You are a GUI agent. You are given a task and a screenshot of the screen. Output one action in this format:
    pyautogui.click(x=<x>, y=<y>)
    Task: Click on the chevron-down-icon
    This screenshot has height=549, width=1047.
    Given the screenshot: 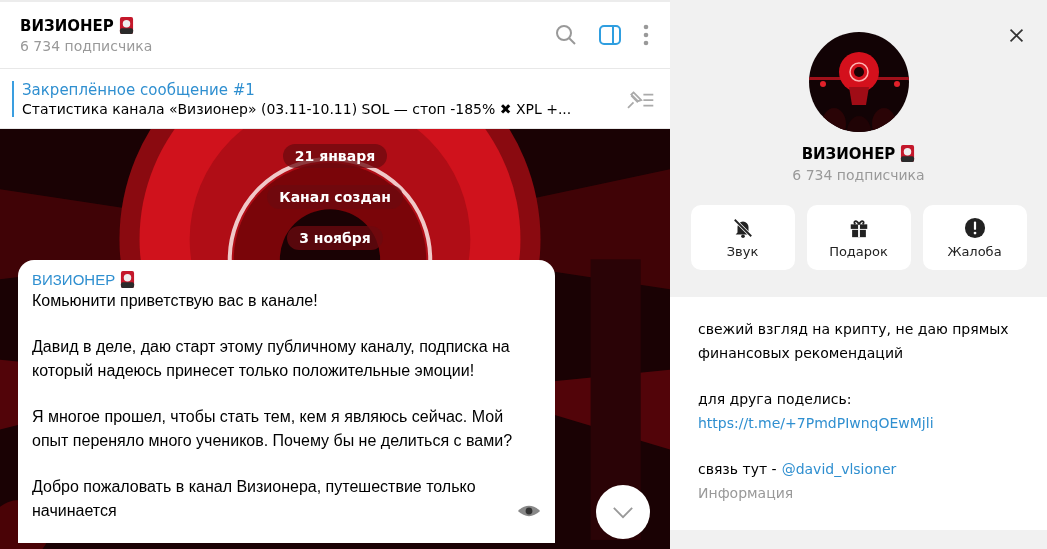 What is the action you would take?
    pyautogui.click(x=623, y=512)
    